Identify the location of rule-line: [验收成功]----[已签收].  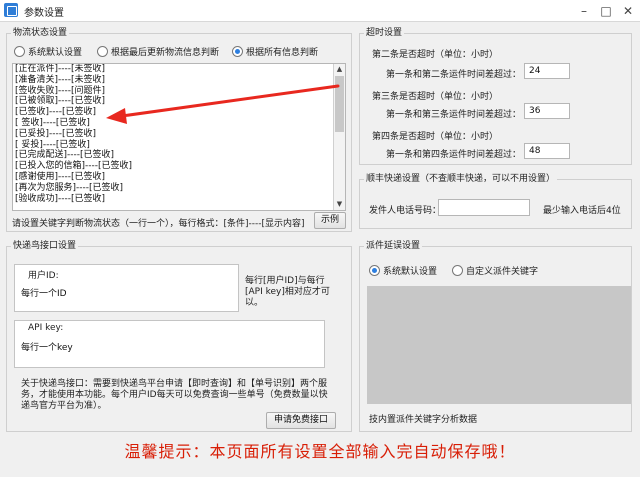
(60, 198).